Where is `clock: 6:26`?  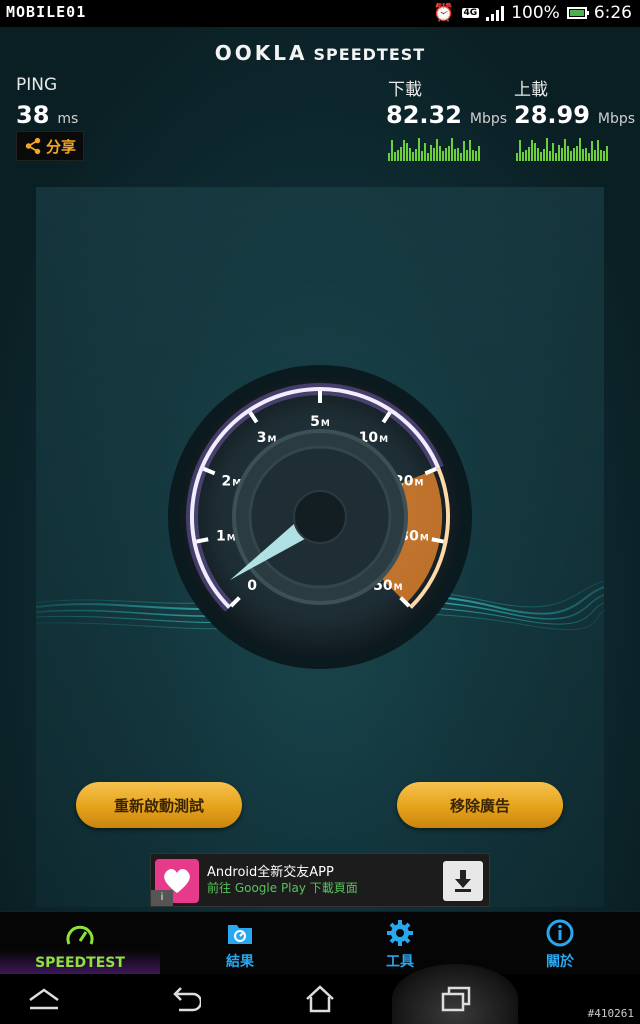 clock: 6:26 is located at coordinates (612, 13).